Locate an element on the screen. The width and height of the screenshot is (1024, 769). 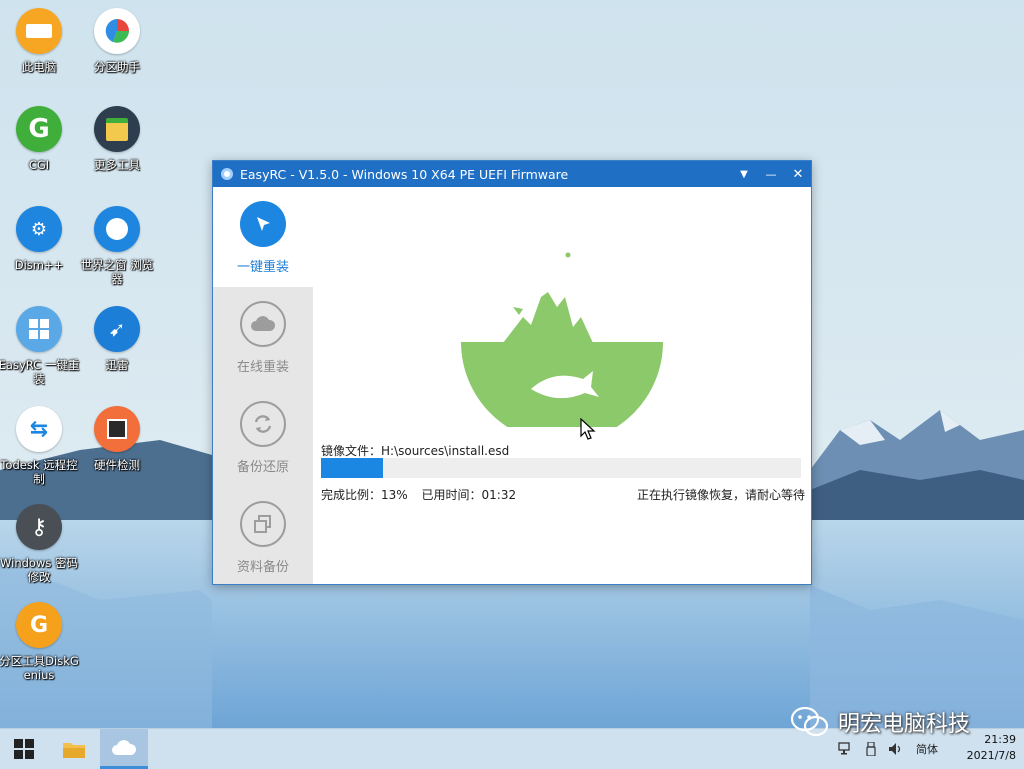
desktop-icon-theworld-browser: 世界之窗 浏览器 is located at coordinates (117, 251).